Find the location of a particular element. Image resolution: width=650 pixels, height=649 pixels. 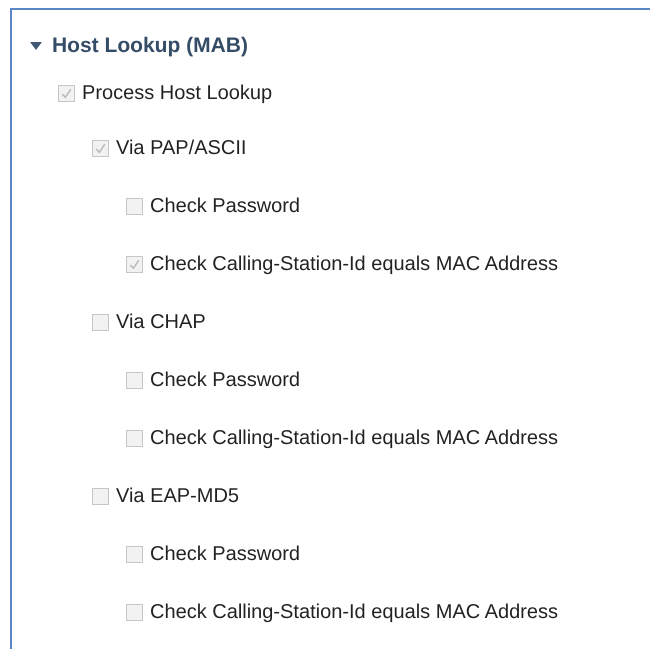

section-title: Host Lookup (MAB) is located at coordinates (150, 46).